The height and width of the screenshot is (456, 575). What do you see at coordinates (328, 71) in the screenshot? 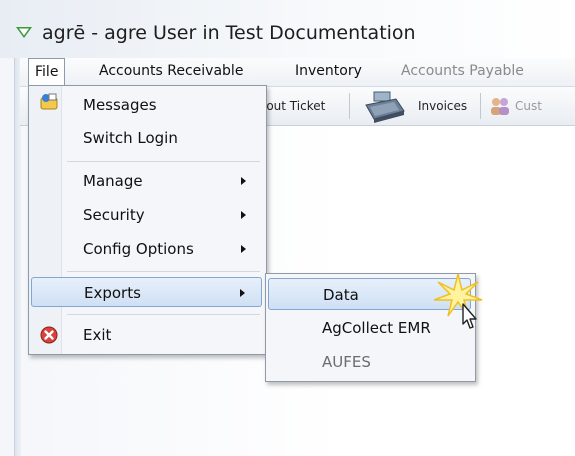
I see `menu-inventory: Inventory` at bounding box center [328, 71].